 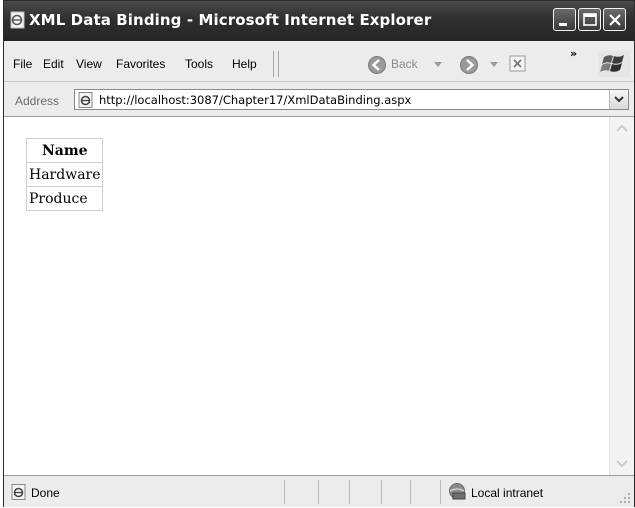 What do you see at coordinates (438, 65) in the screenshot?
I see `back-dropdown-icon` at bounding box center [438, 65].